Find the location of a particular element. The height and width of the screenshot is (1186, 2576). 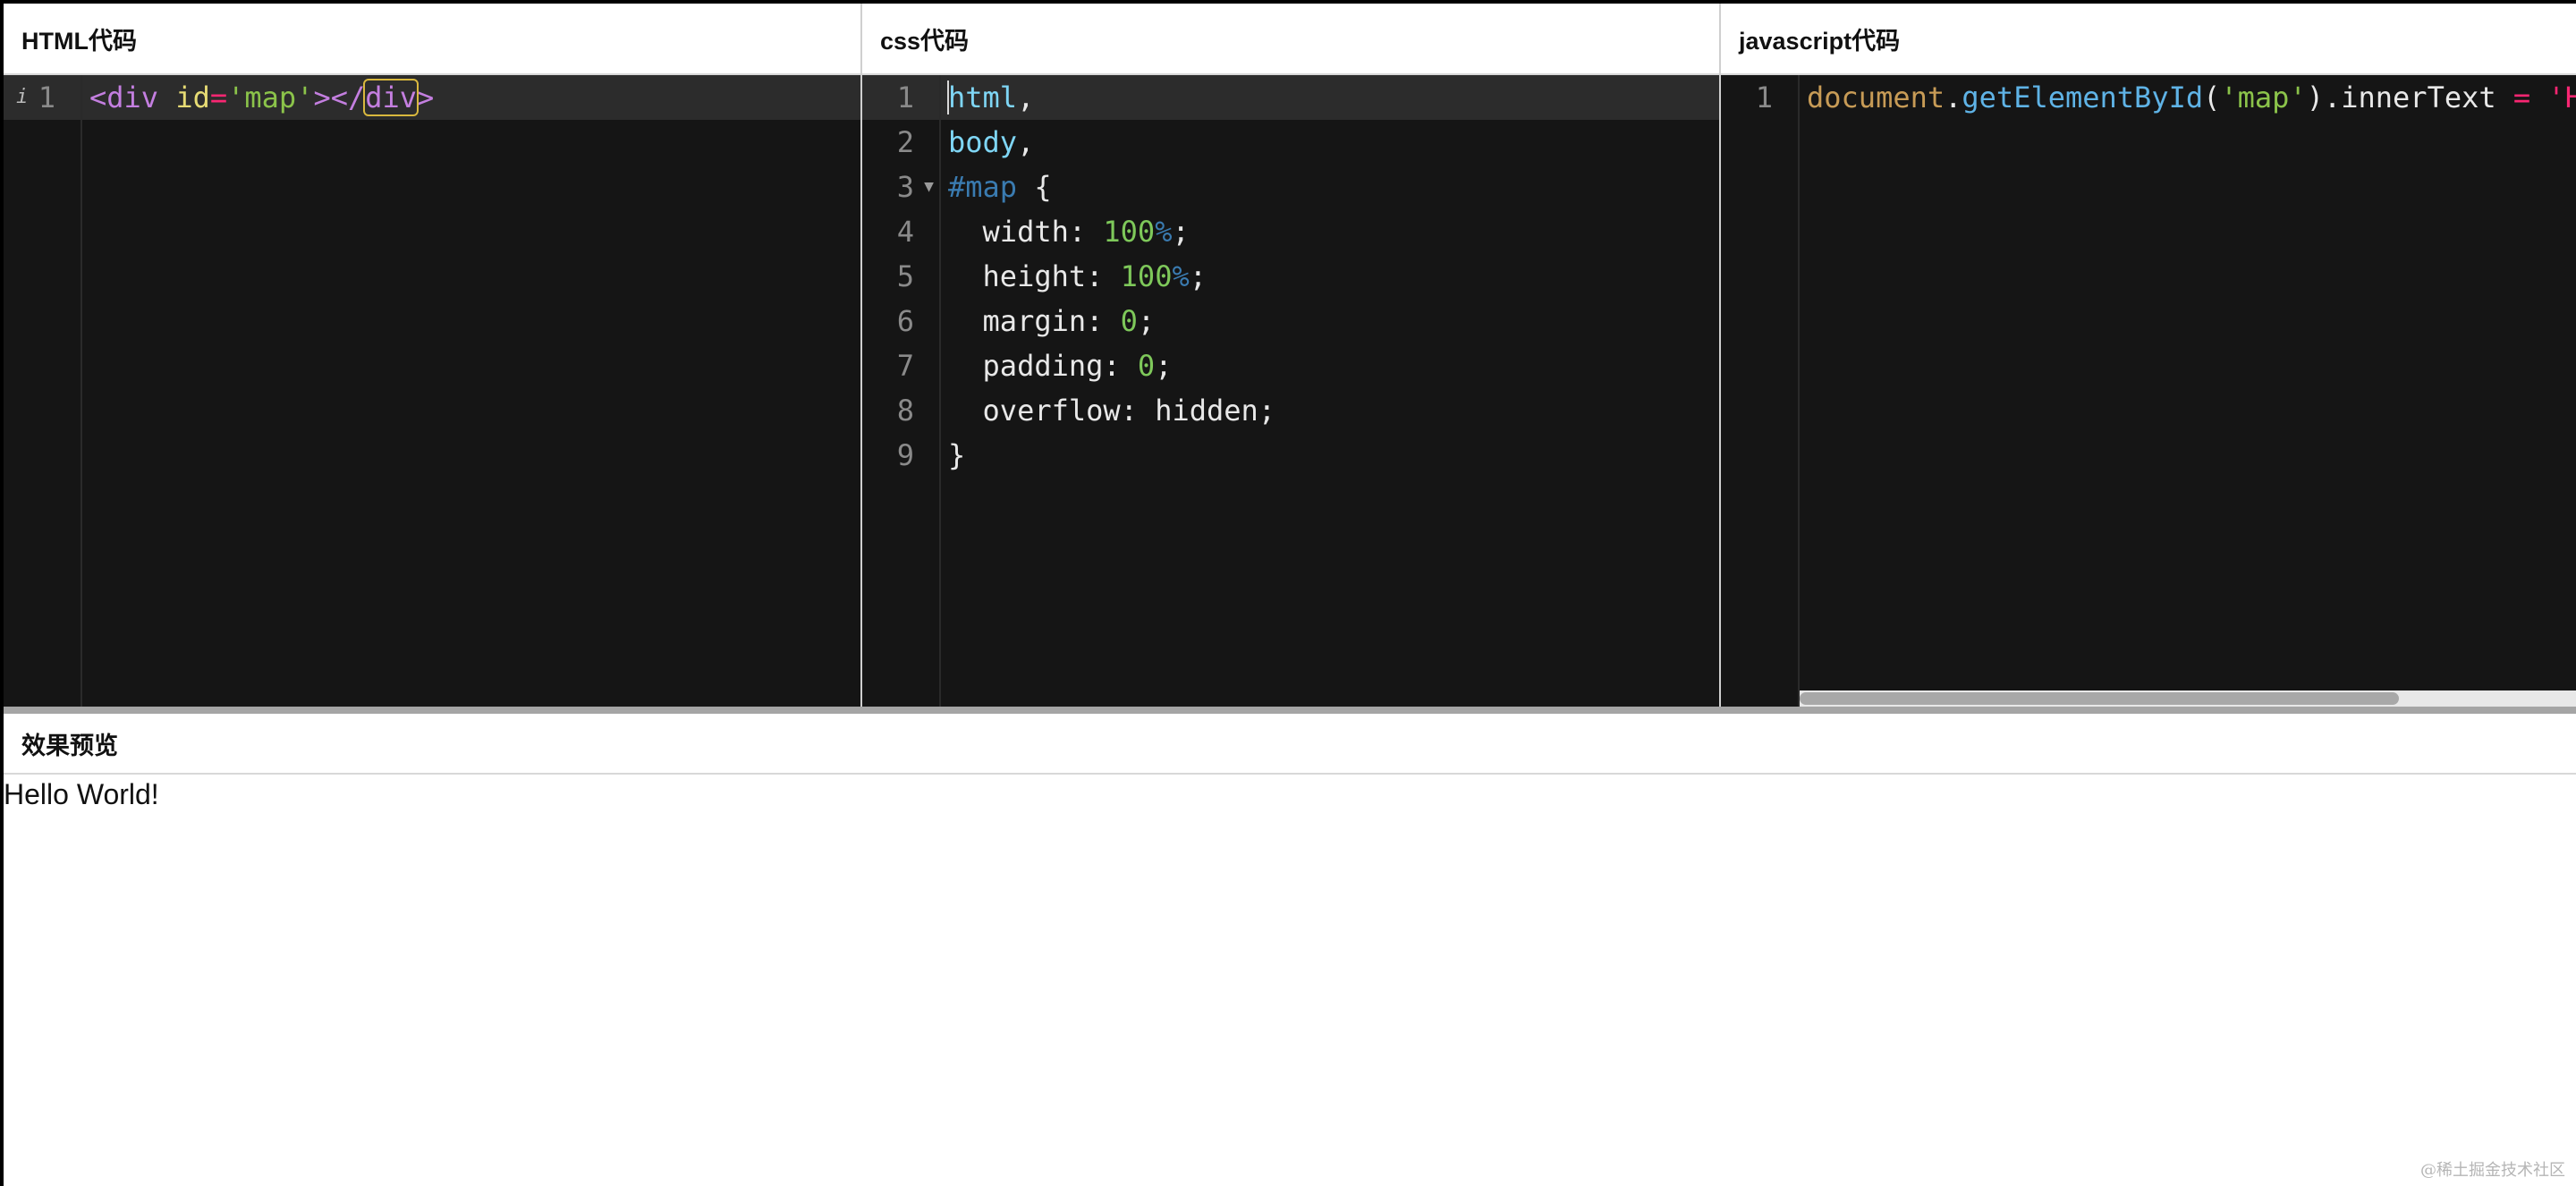

line-number: 9 is located at coordinates (905, 455).